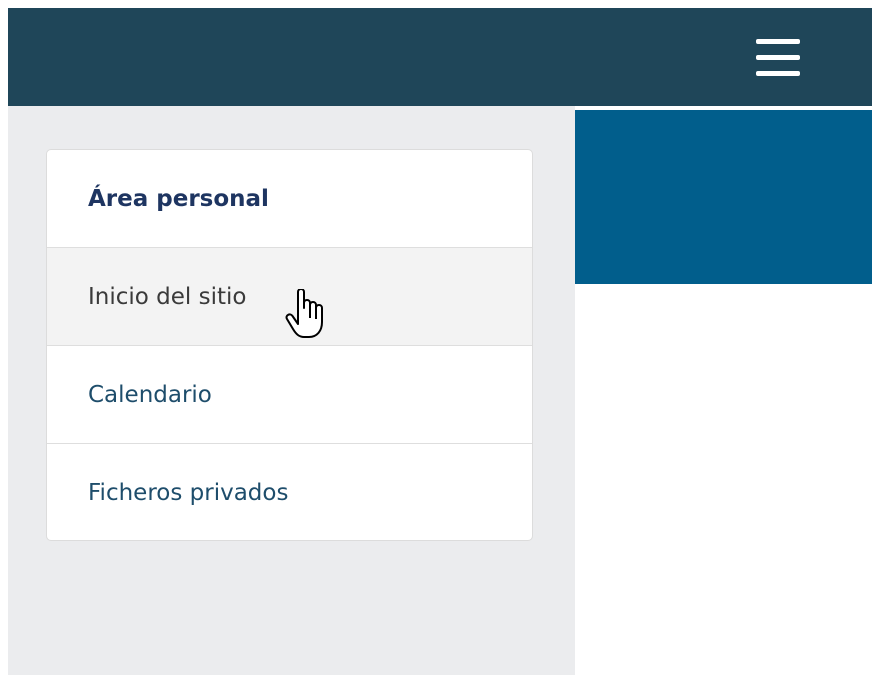 The height and width of the screenshot is (675, 872). Describe the element at coordinates (289, 199) in the screenshot. I see `nav-item-area-personal: Área personal` at that location.